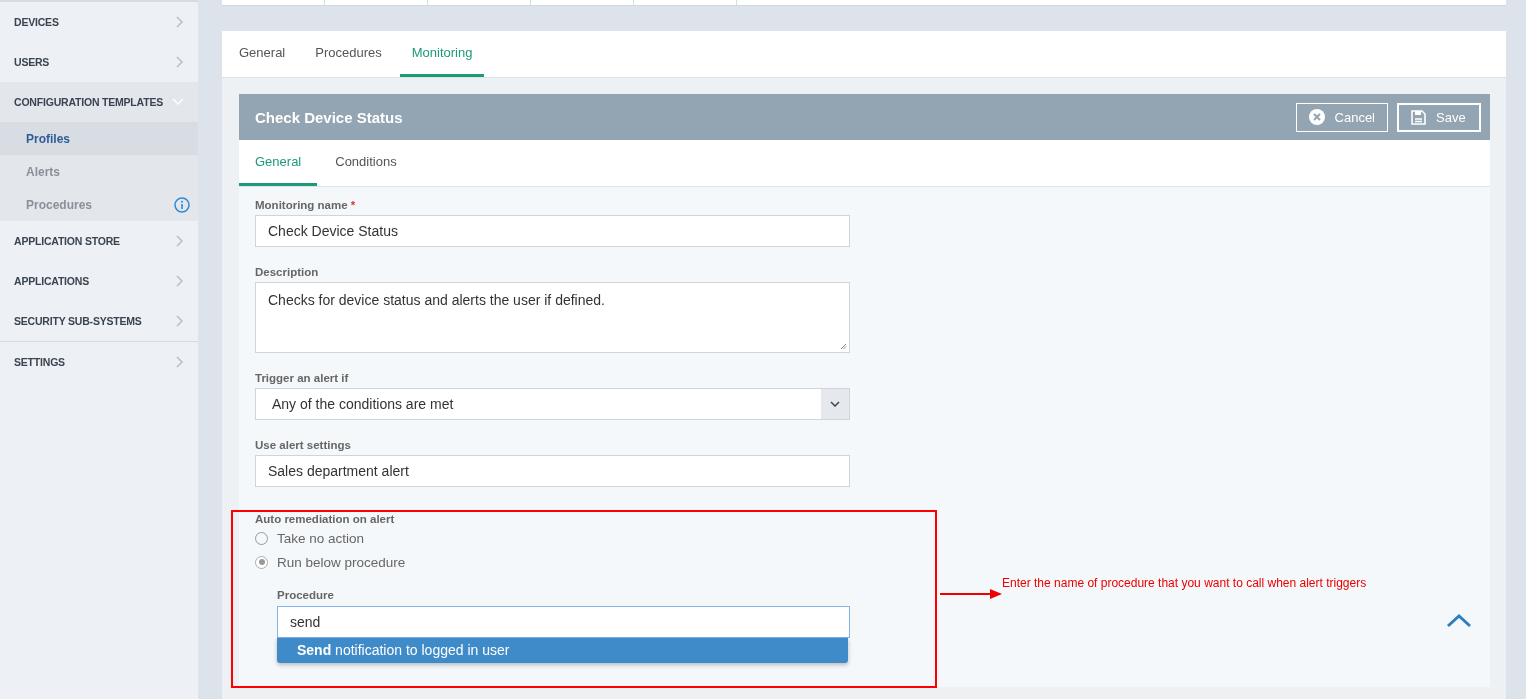  Describe the element at coordinates (99, 102) in the screenshot. I see `sidebar-section: CONFIGURATION TEMPLATES` at that location.